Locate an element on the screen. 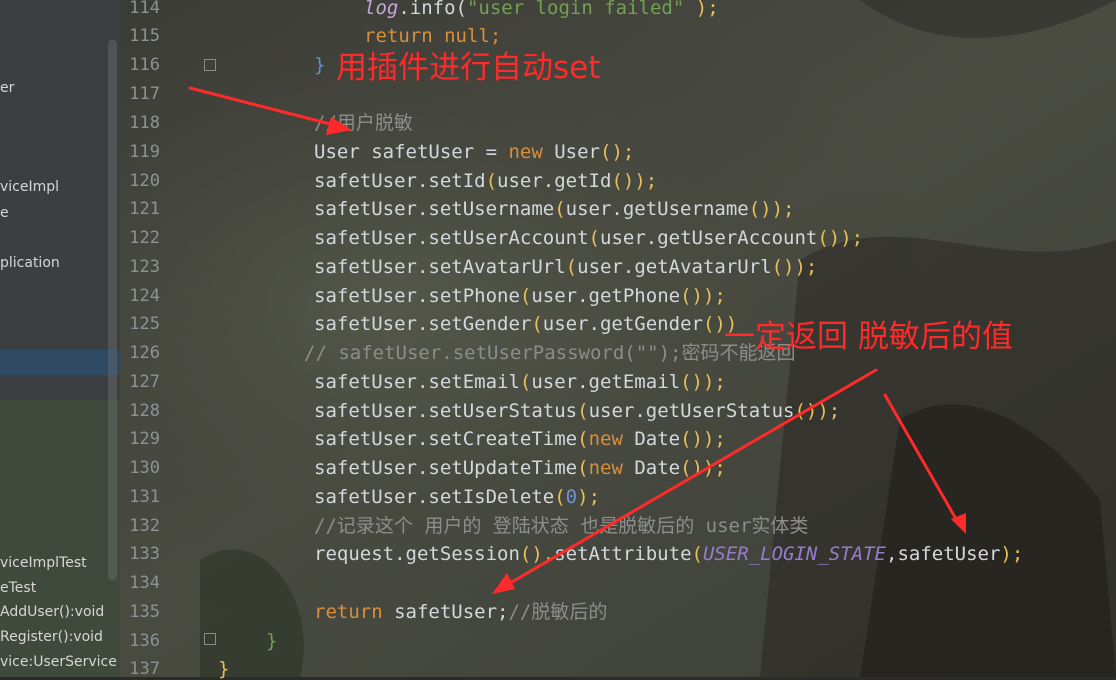 Image resolution: width=1116 pixels, height=680 pixels. annotation-top: 用插件进行自动set is located at coordinates (468, 68).